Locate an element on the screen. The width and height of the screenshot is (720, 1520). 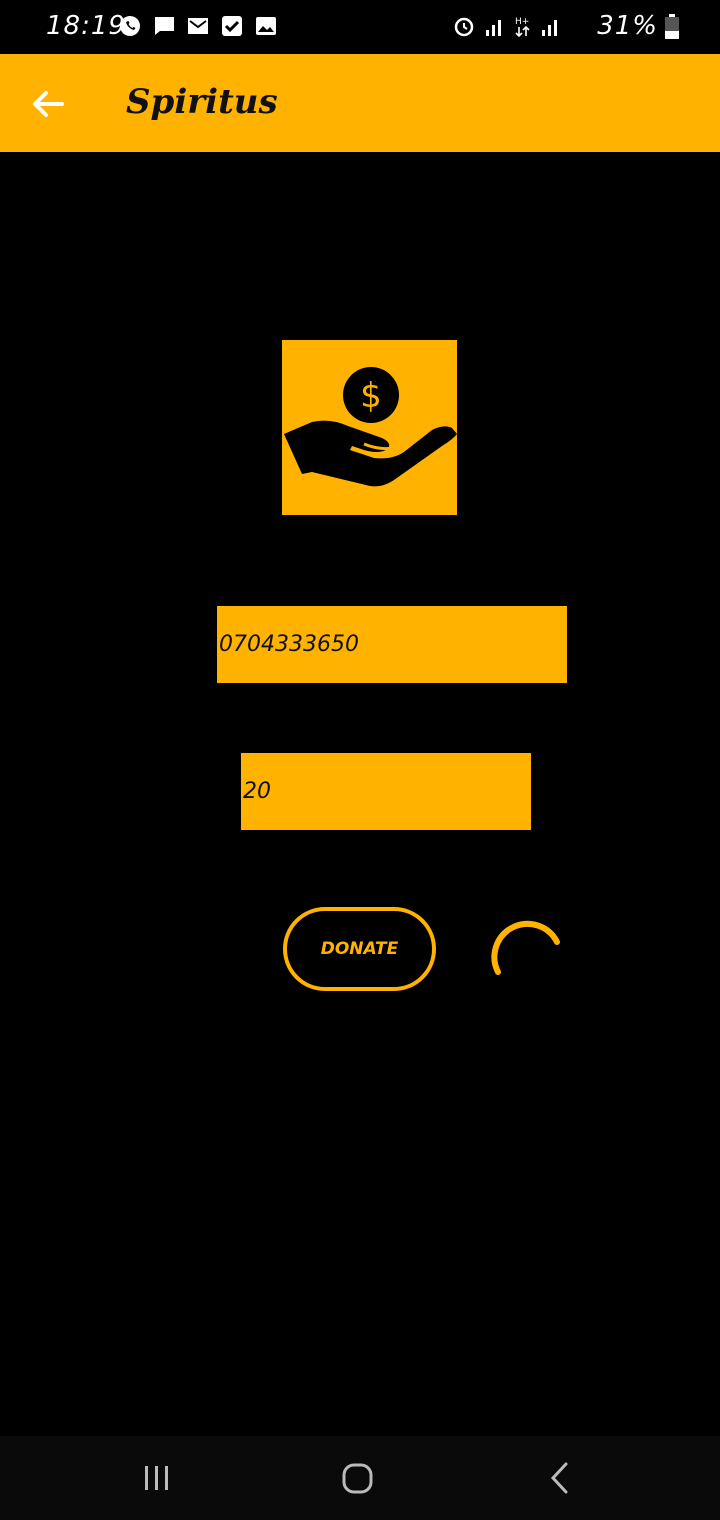
recents-button is located at coordinates (157, 1478).